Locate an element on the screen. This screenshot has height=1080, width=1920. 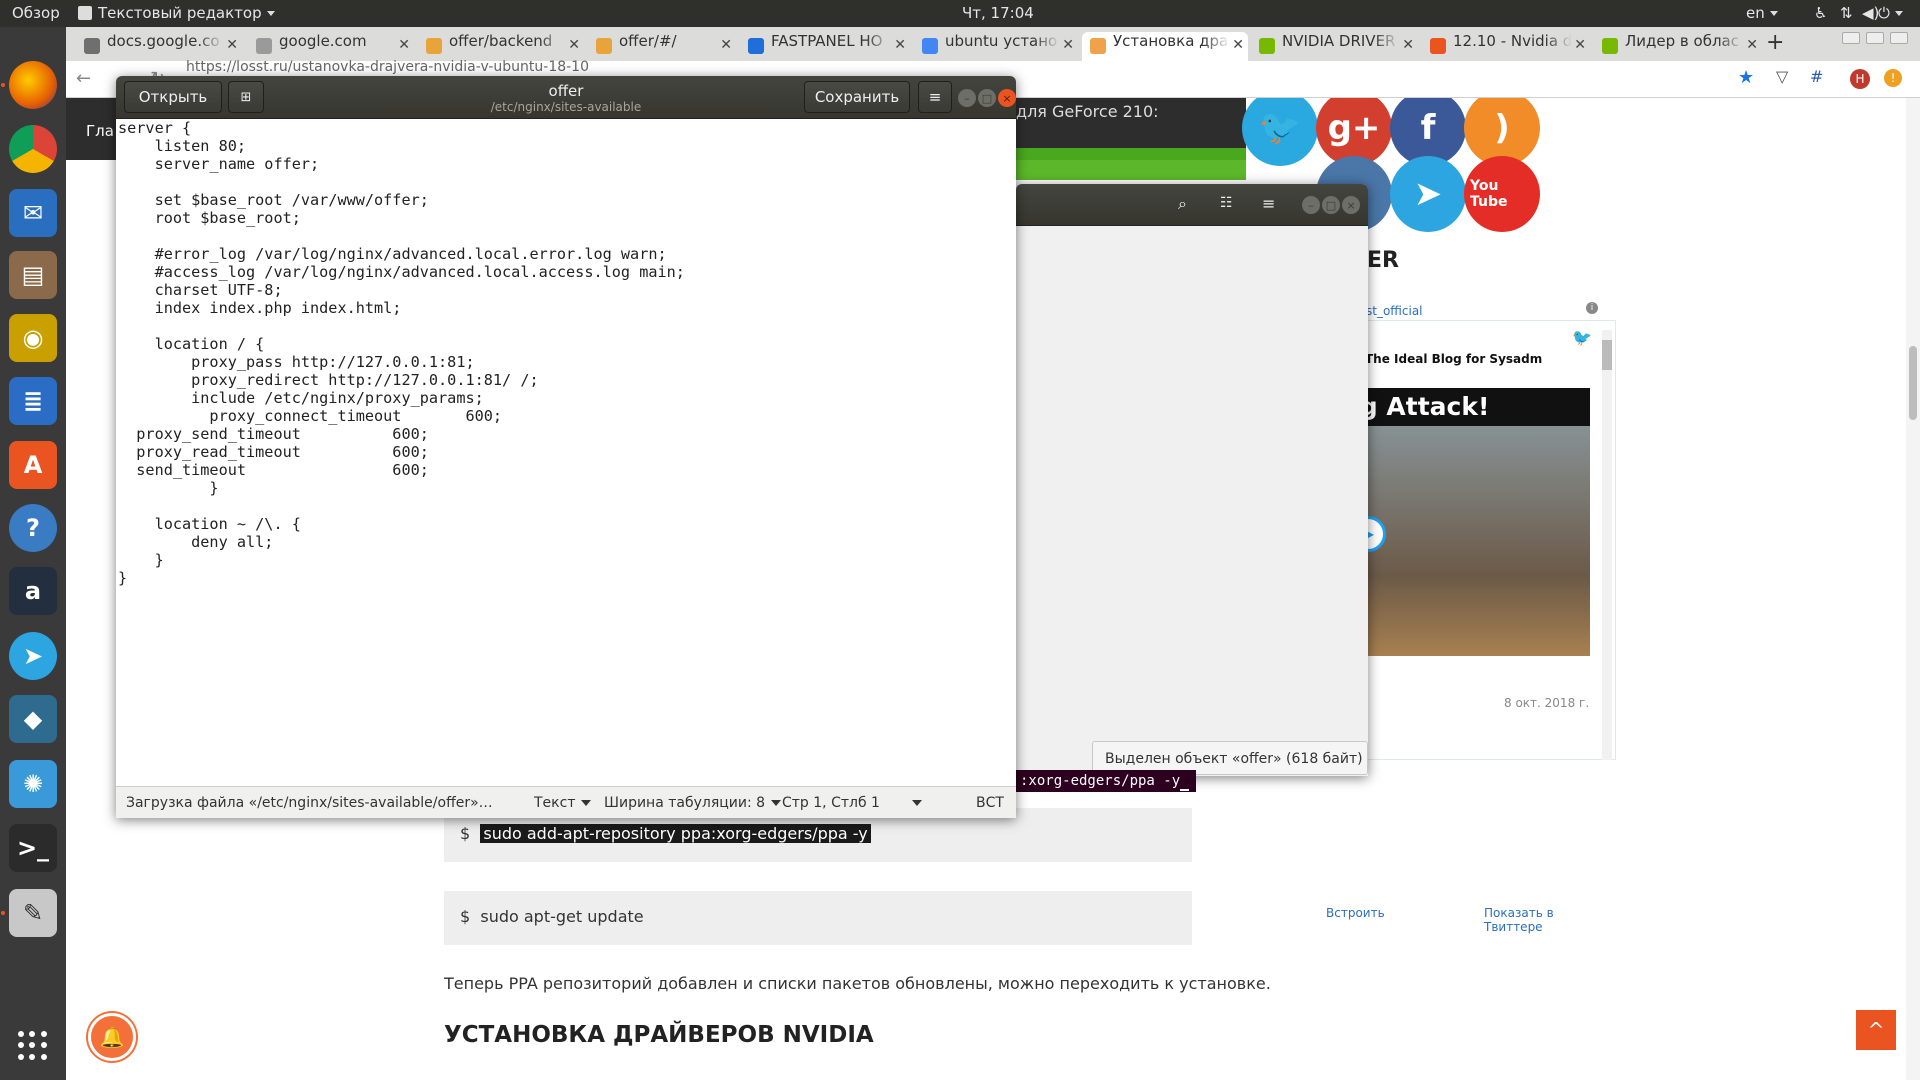
dock-help-icon: ? is located at coordinates (33, 528).